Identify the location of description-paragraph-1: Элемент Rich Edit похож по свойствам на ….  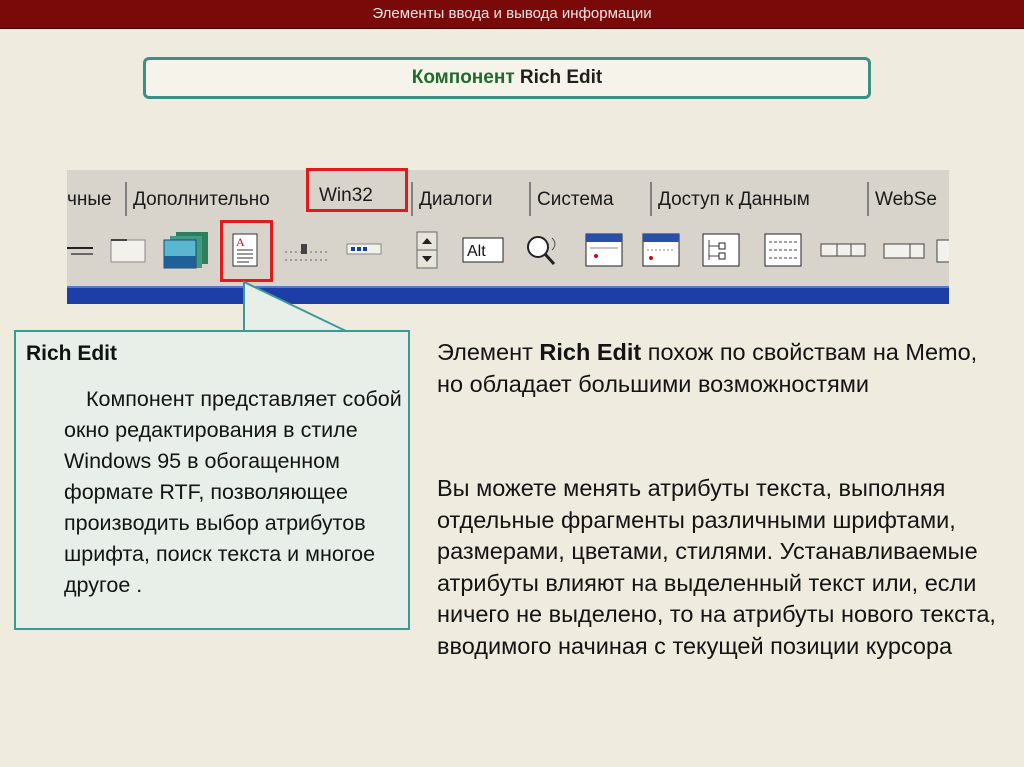
(707, 368).